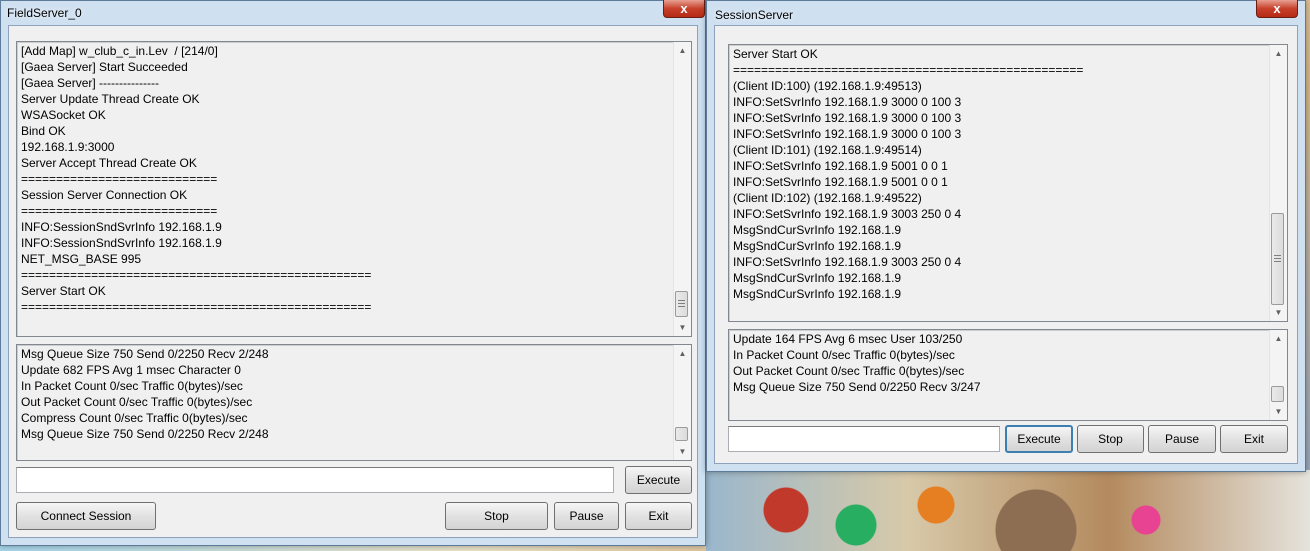 The width and height of the screenshot is (1310, 551). What do you see at coordinates (353, 12) in the screenshot?
I see `field-server-titlebar: FieldServer_0 x` at bounding box center [353, 12].